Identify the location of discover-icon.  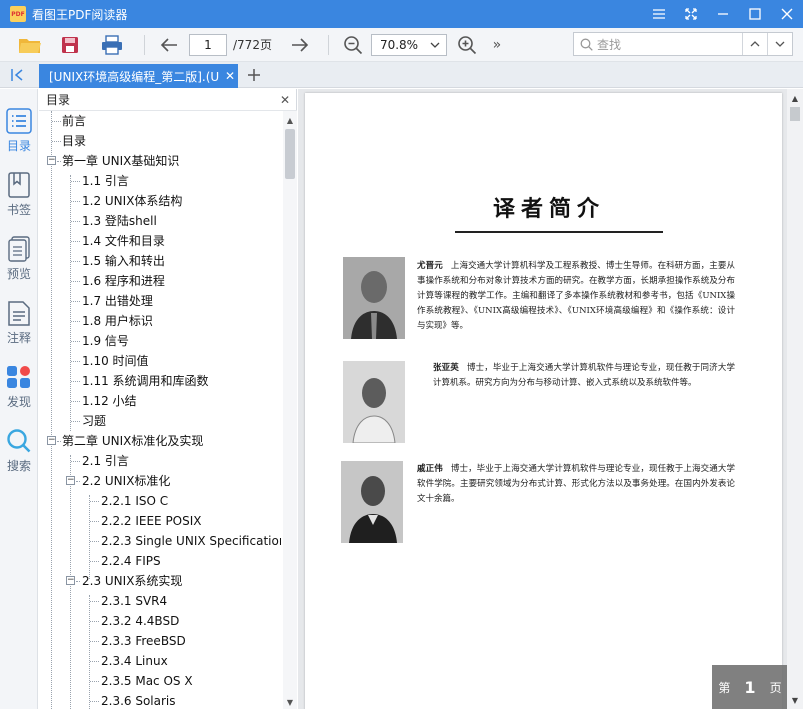
(19, 377).